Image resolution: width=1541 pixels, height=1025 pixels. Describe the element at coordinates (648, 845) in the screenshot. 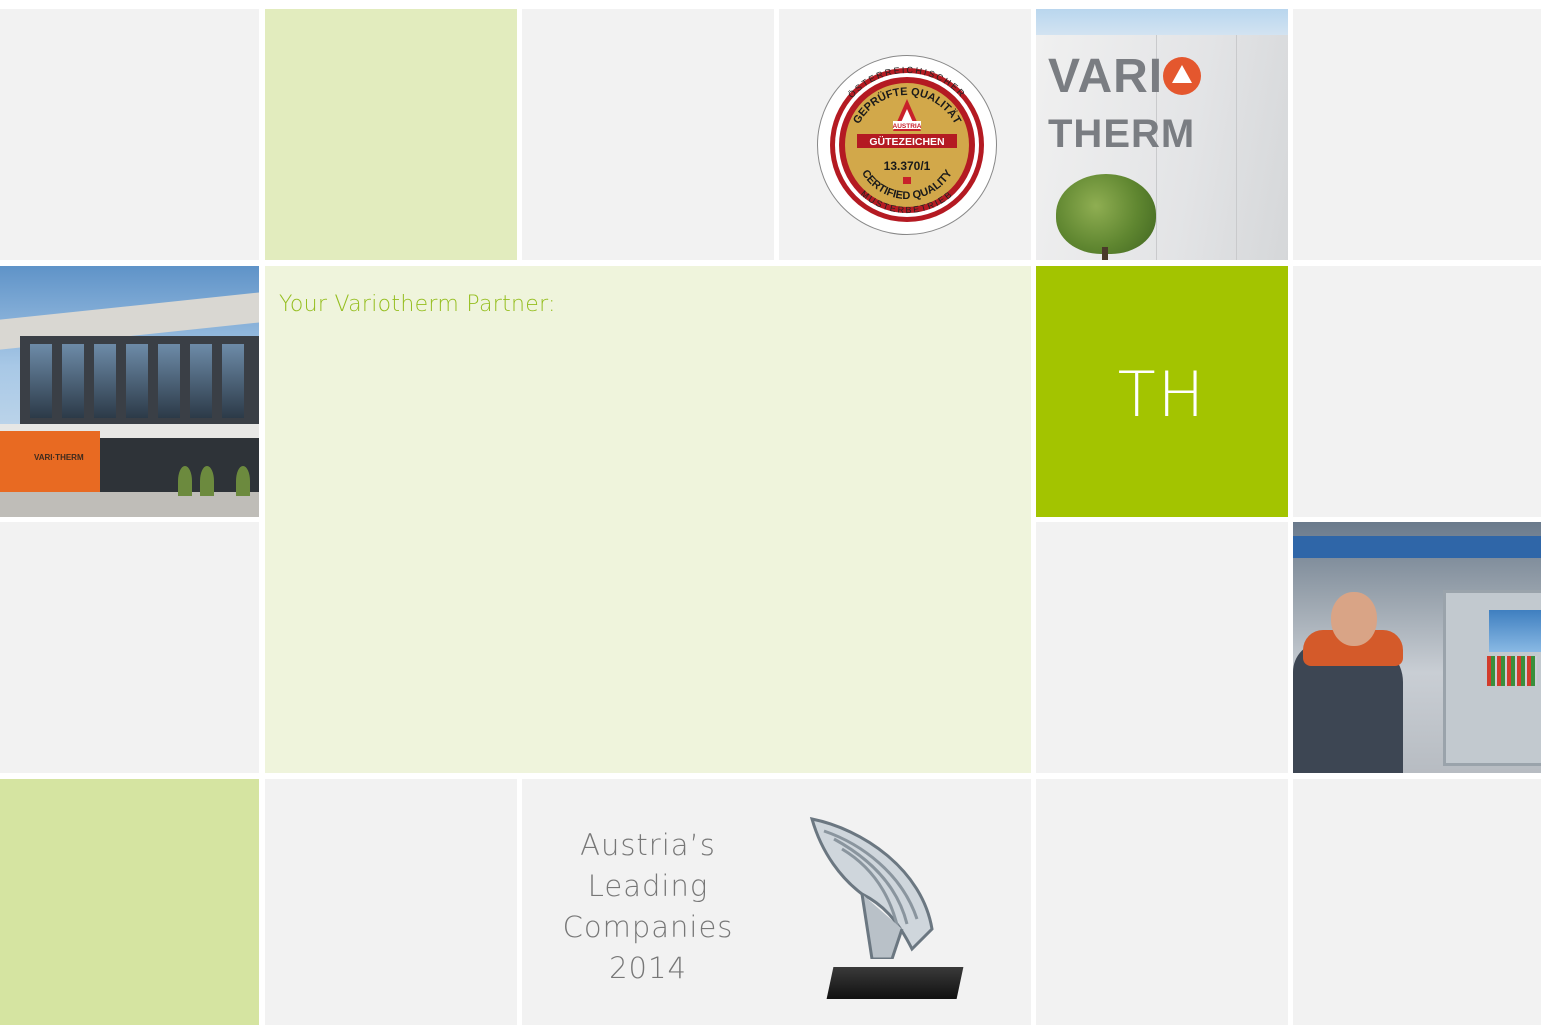

I see `award-line: Austria’s` at that location.